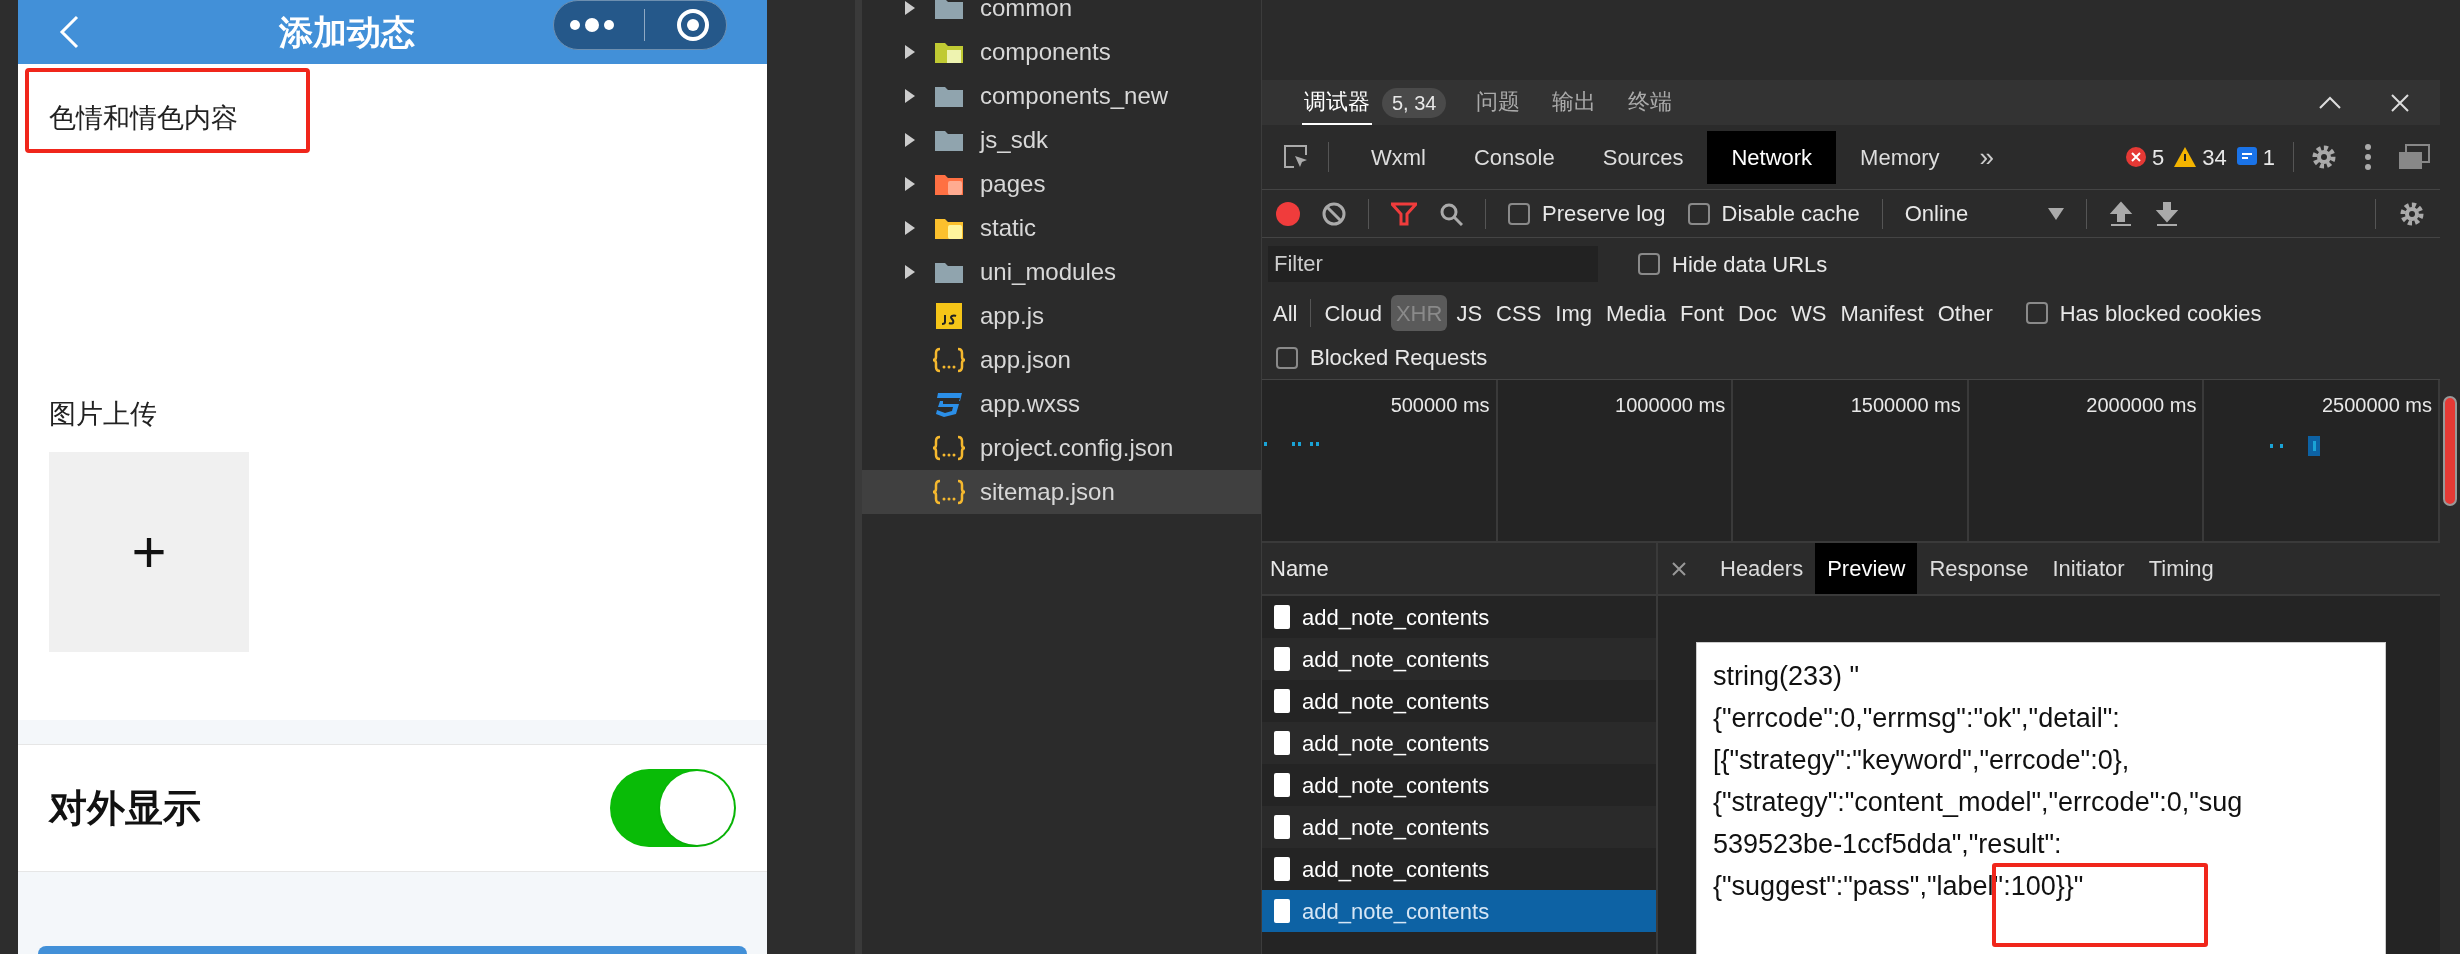  I want to click on filter-field: Filter, so click(1433, 264).